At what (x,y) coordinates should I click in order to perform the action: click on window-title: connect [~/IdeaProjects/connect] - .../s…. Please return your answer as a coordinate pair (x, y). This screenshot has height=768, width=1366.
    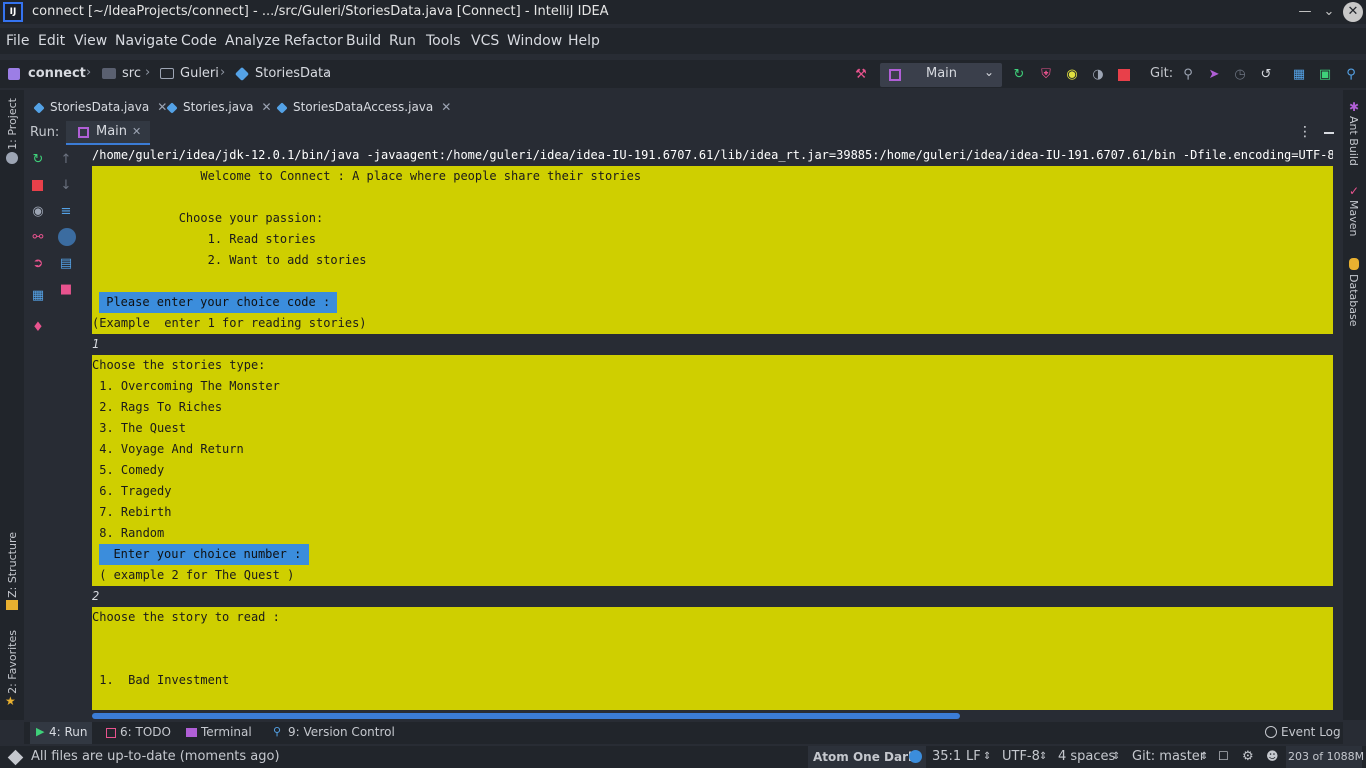
    Looking at the image, I should click on (320, 11).